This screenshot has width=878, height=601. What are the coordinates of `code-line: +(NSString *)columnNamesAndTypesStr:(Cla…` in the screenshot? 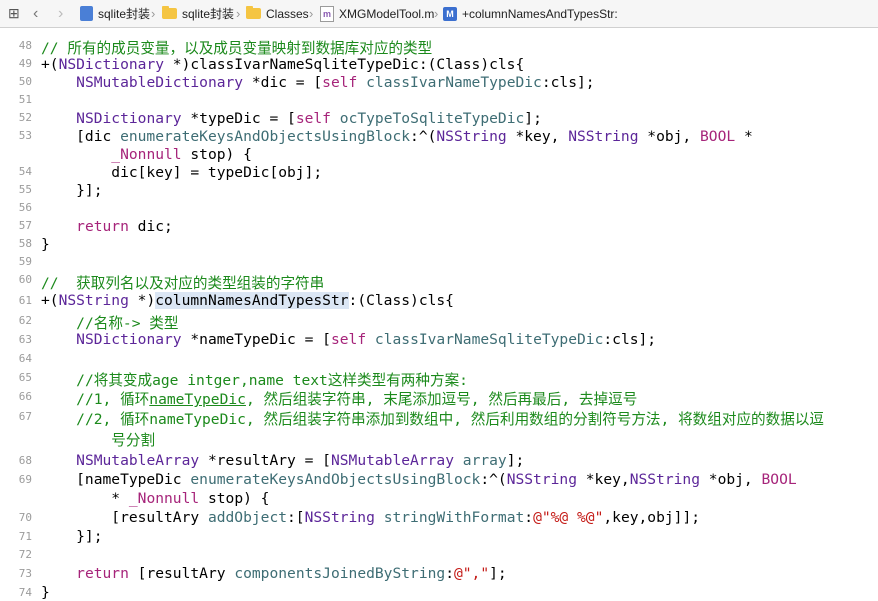 It's located at (247, 300).